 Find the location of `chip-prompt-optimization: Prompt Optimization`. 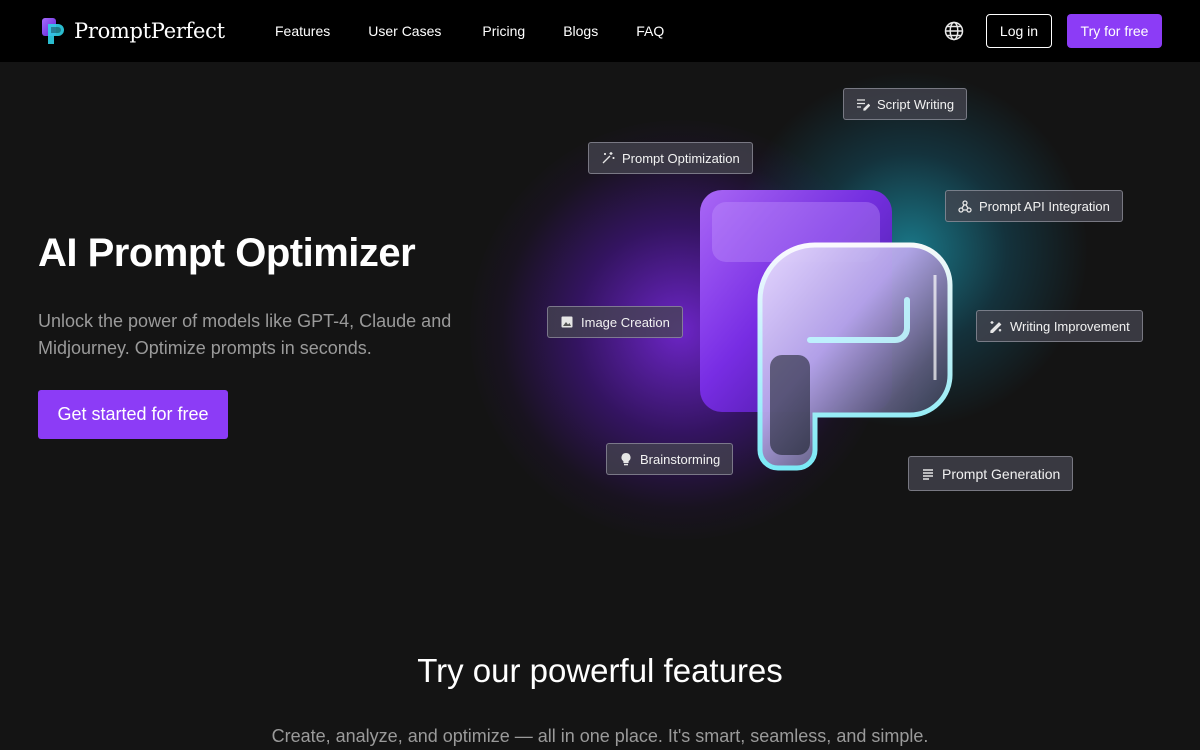

chip-prompt-optimization: Prompt Optimization is located at coordinates (670, 158).